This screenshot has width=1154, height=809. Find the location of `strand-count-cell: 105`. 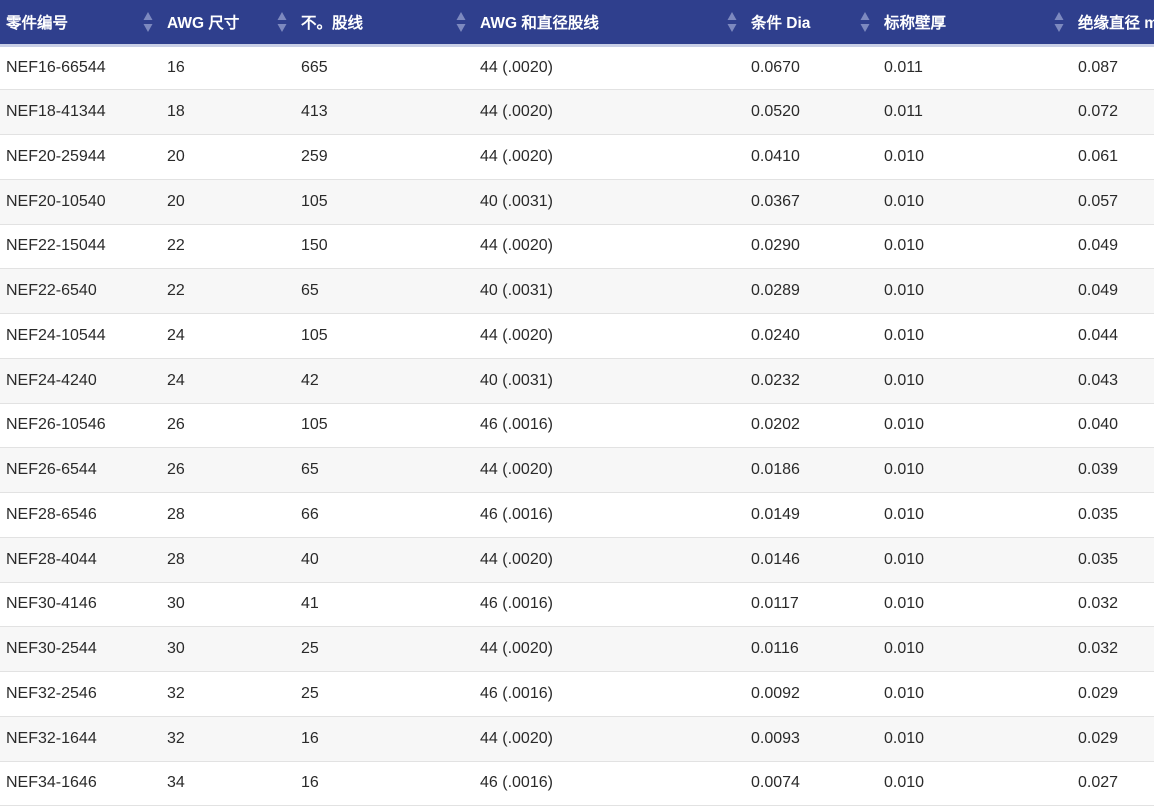

strand-count-cell: 105 is located at coordinates (314, 201).